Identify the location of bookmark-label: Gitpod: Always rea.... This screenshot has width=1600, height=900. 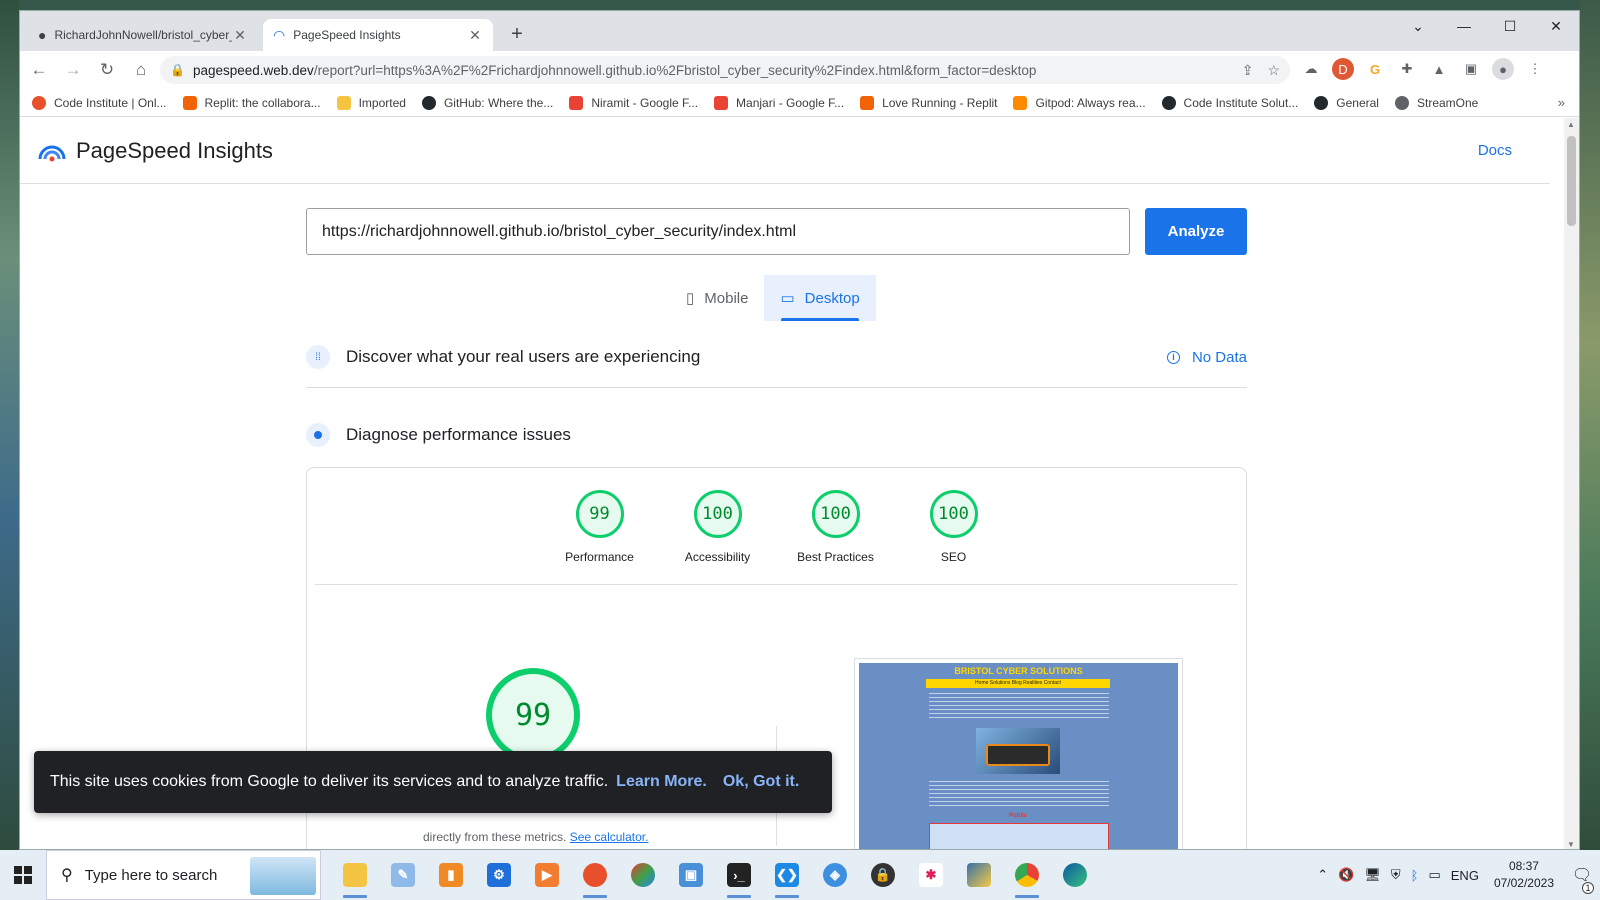
(1090, 102).